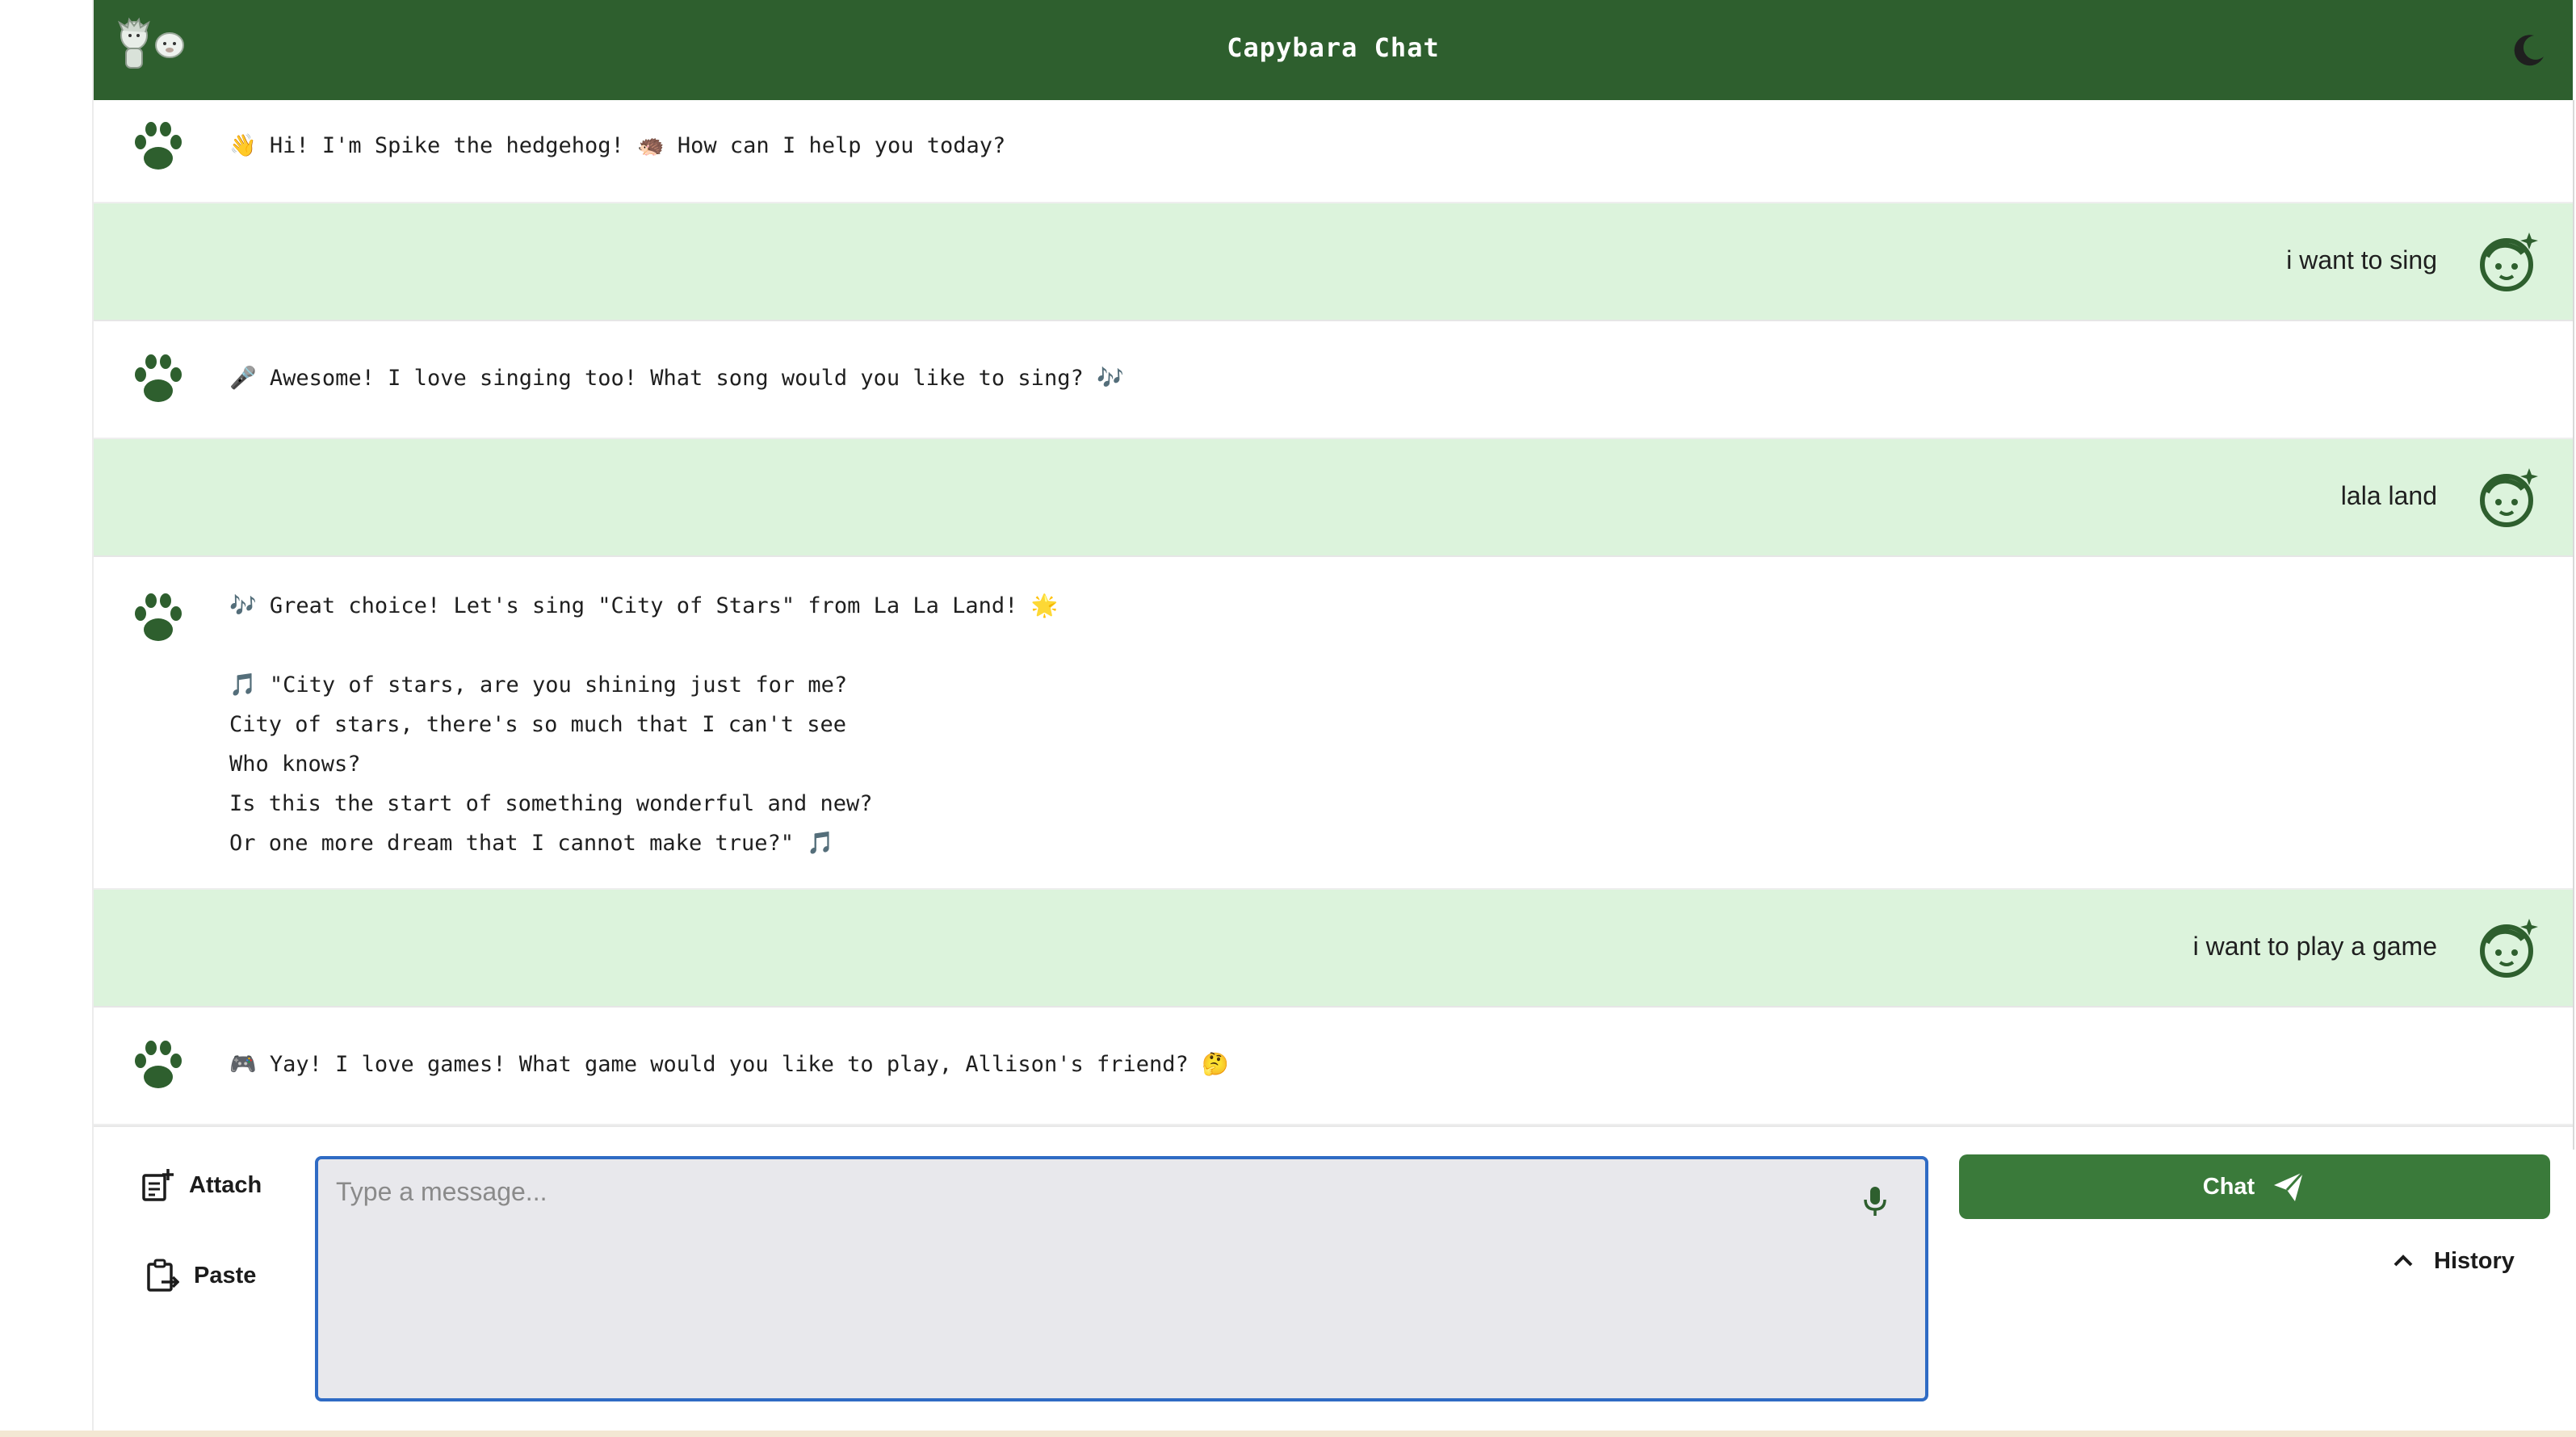 The image size is (2576, 1437). I want to click on microphone-icon, so click(1875, 1201).